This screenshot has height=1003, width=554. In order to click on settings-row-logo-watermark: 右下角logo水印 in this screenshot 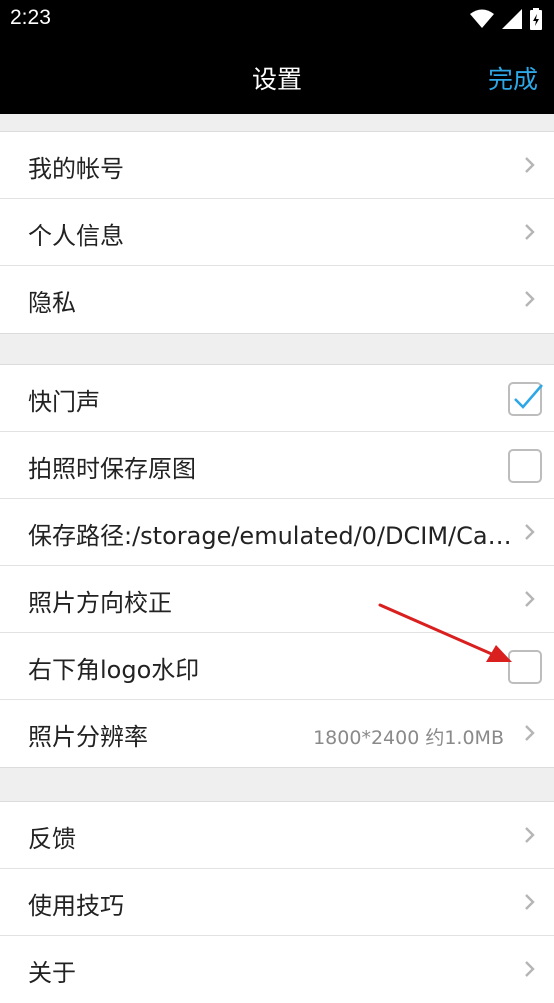, I will do `click(277, 666)`.